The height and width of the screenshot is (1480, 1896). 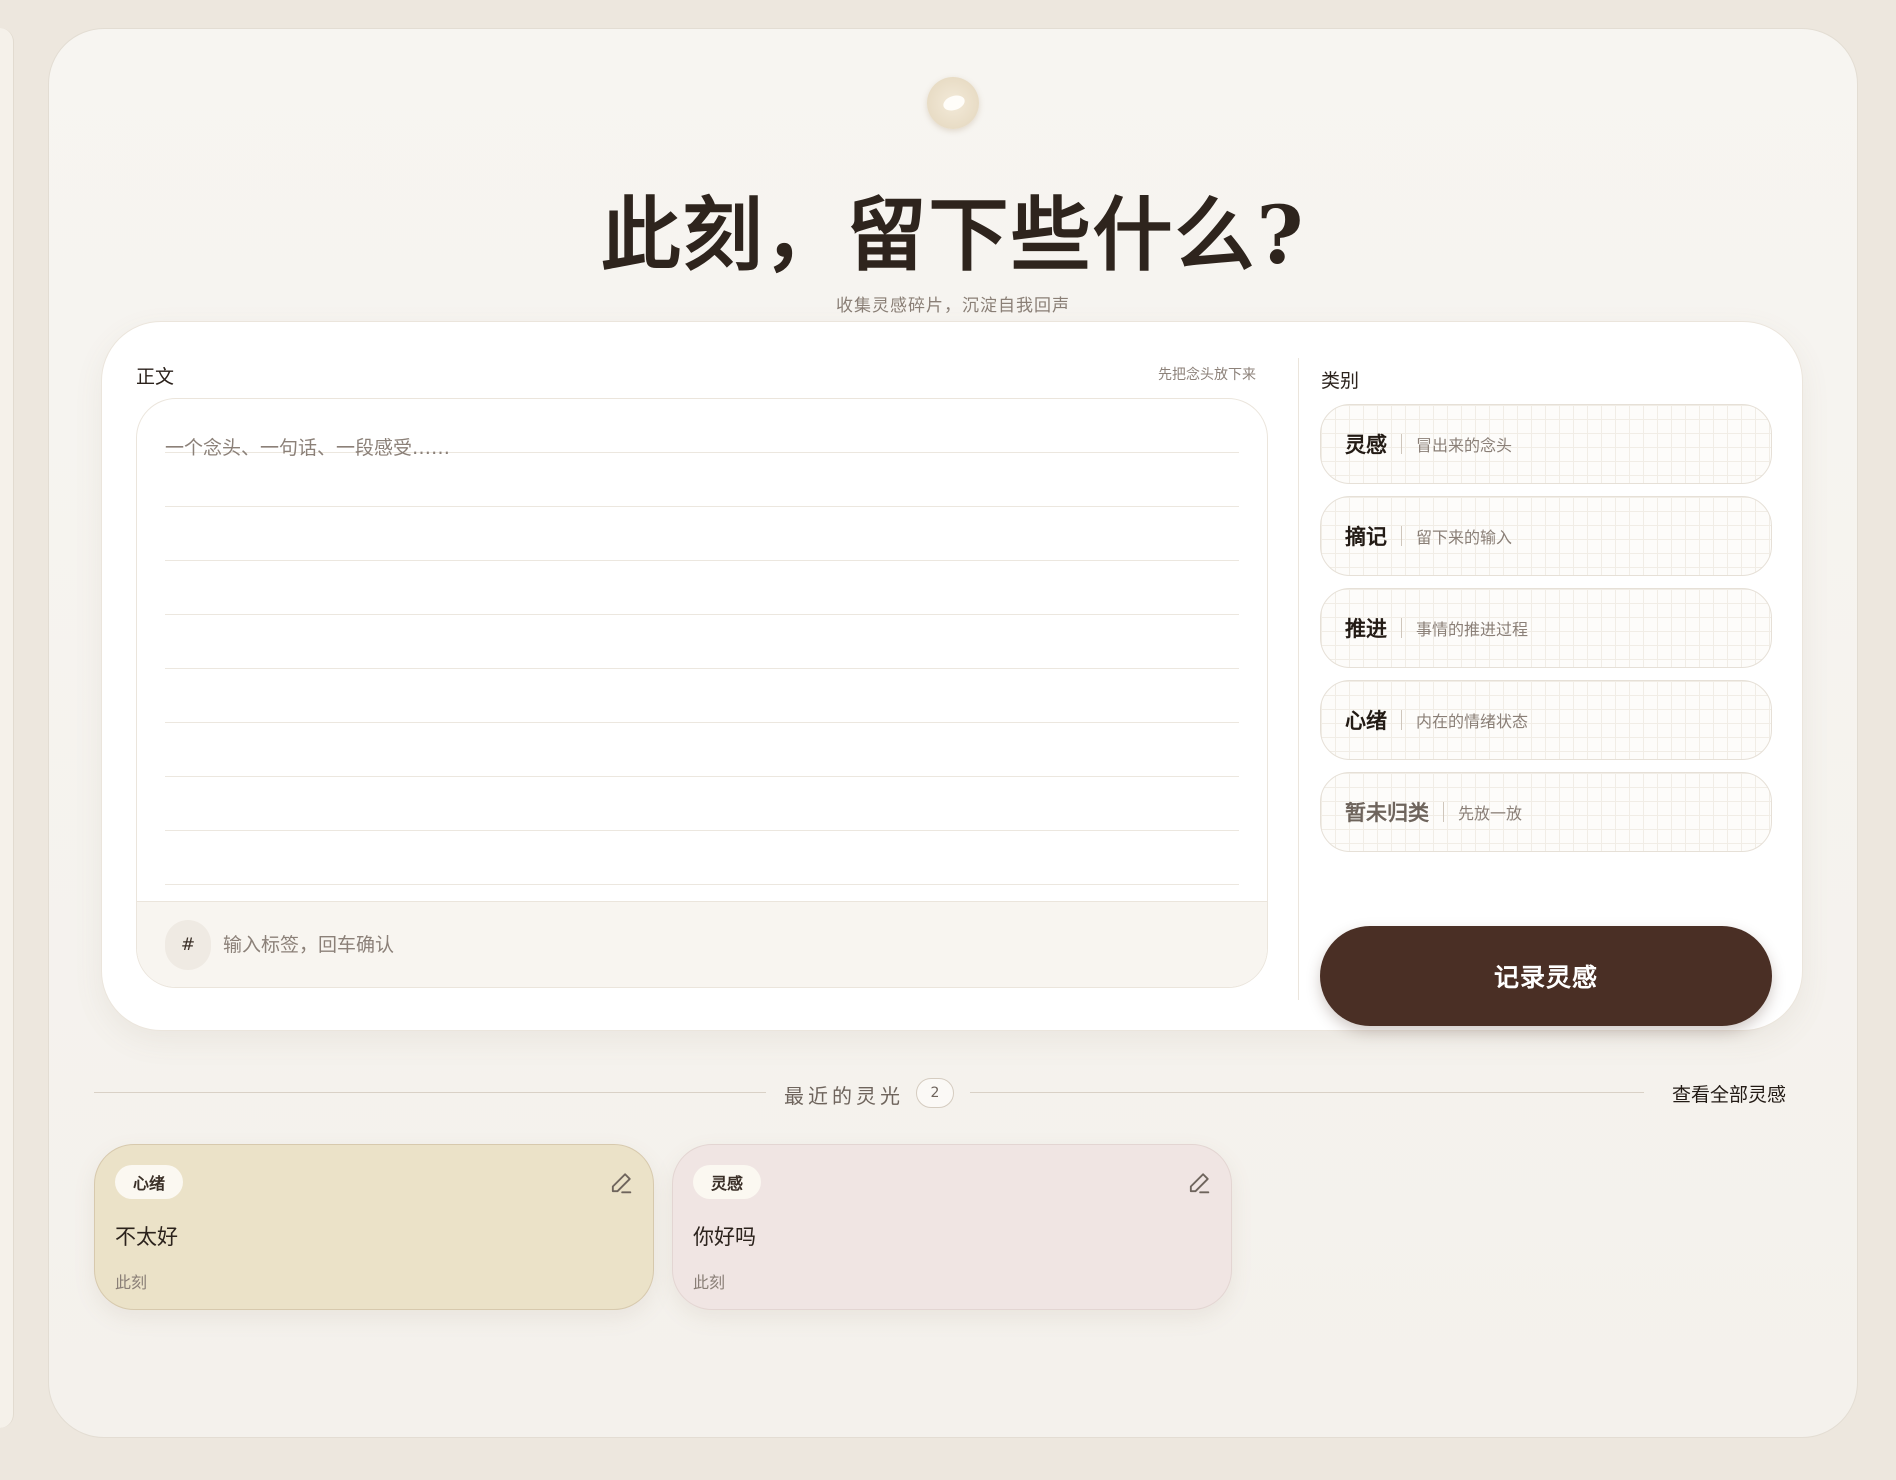 I want to click on category-name: 推进, so click(x=1366, y=629).